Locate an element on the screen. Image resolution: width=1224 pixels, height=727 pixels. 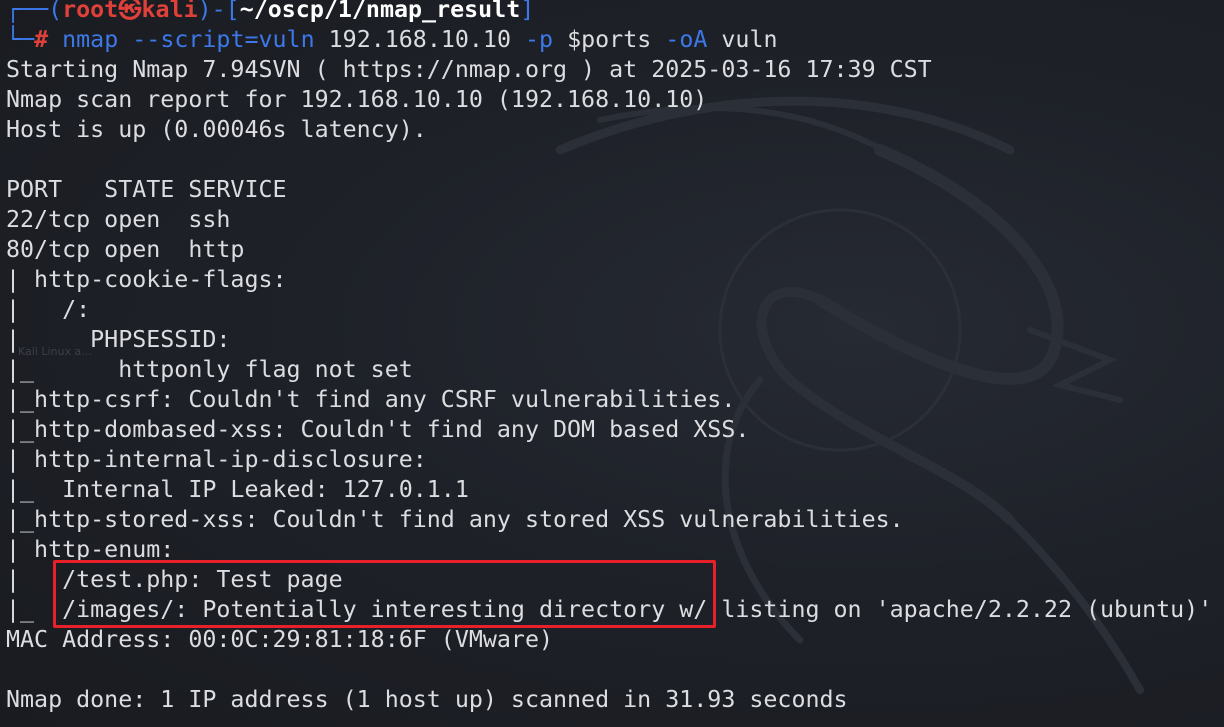
prompt-mid: )-[ is located at coordinates (218, 11).